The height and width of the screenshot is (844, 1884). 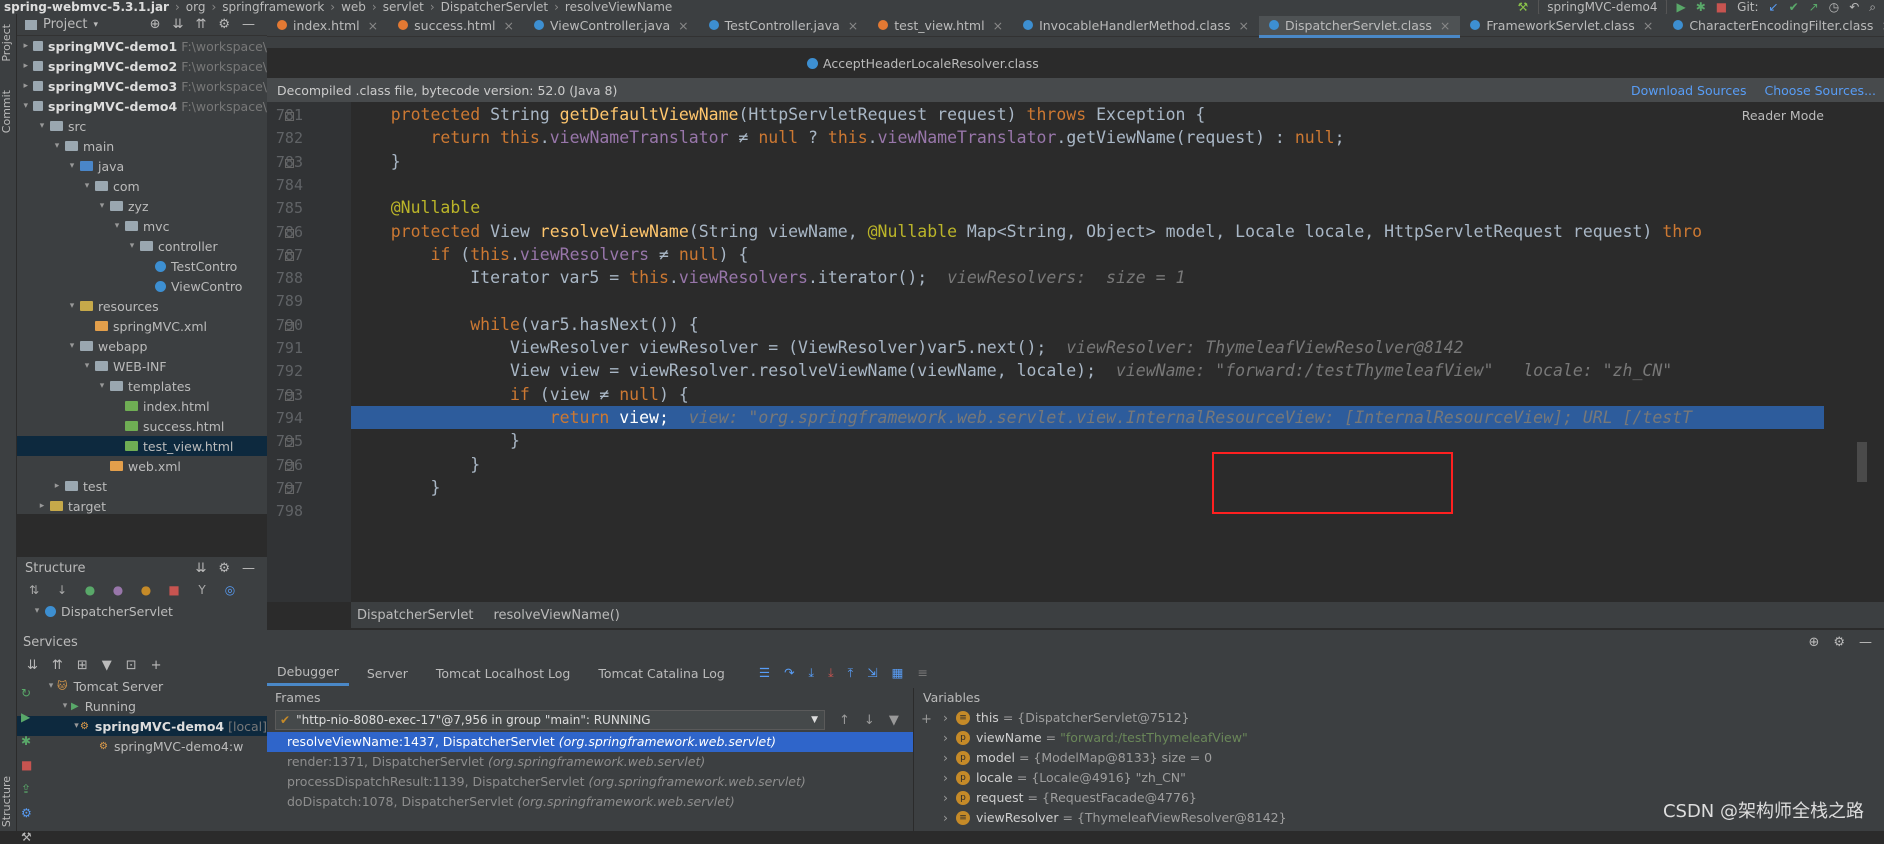 I want to click on trace-icon: ≡, so click(x=922, y=673).